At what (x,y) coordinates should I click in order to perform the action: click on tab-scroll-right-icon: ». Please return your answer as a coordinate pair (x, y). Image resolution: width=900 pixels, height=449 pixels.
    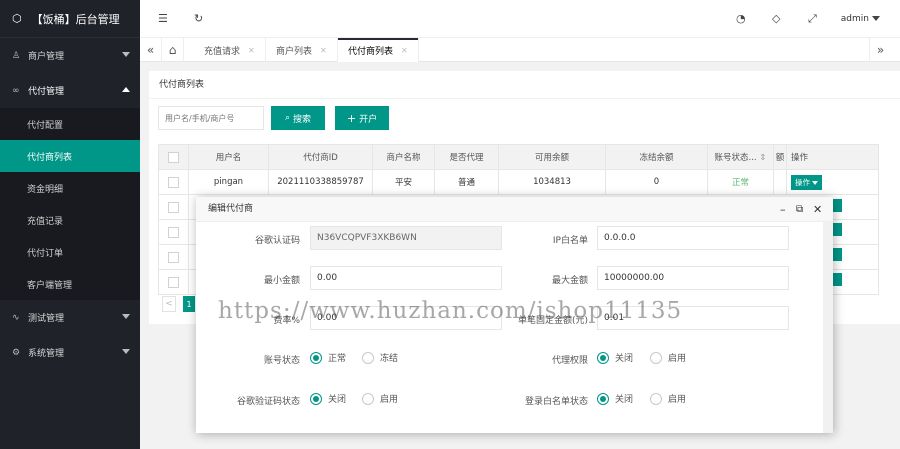
    Looking at the image, I should click on (880, 50).